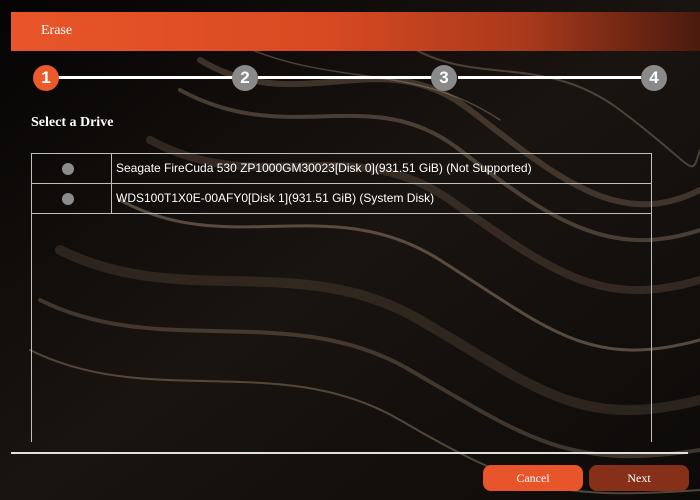 Image resolution: width=700 pixels, height=500 pixels. I want to click on section-title: Select a Drive, so click(72, 122).